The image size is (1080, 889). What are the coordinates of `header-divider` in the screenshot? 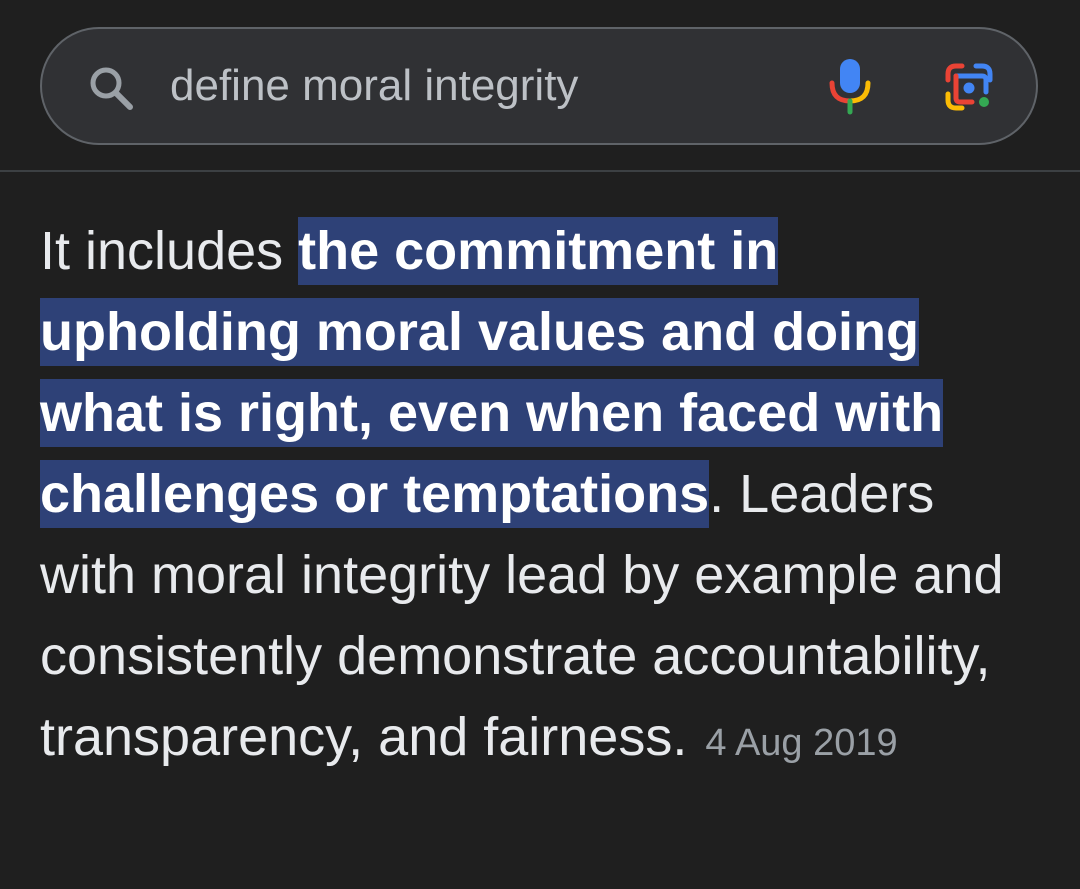 It's located at (540, 171).